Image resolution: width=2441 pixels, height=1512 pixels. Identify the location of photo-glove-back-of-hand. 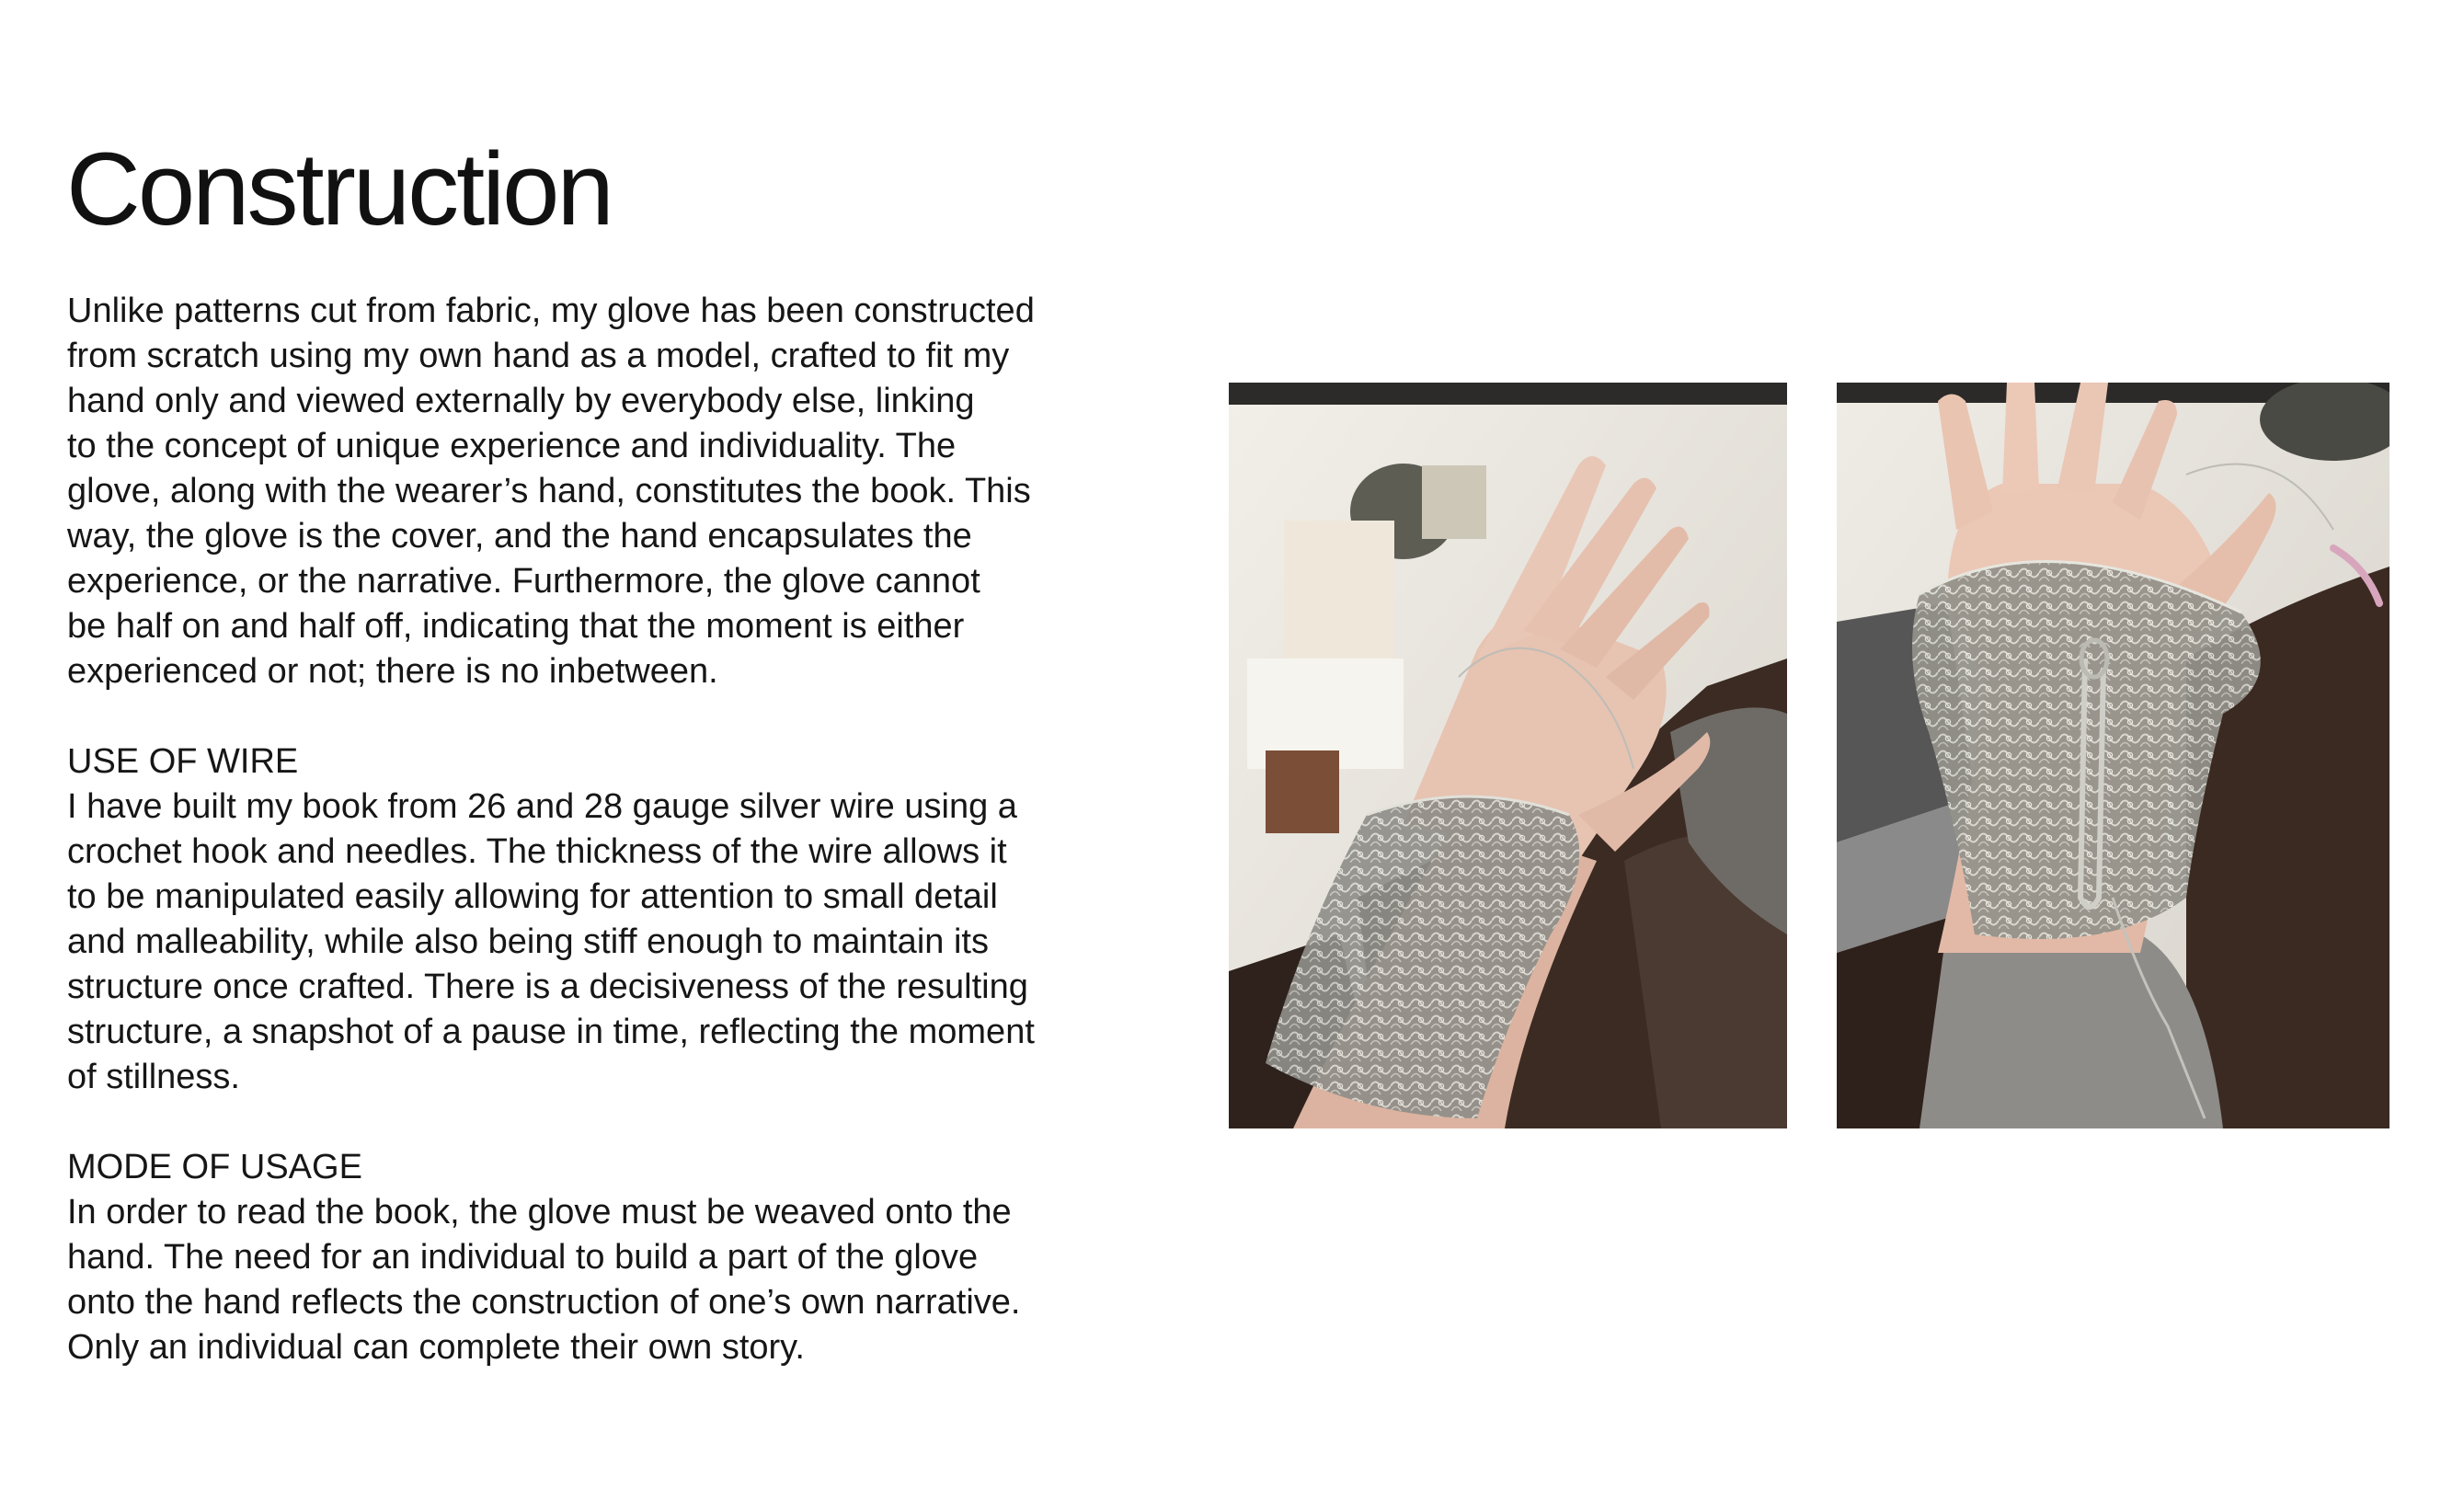
(1508, 755).